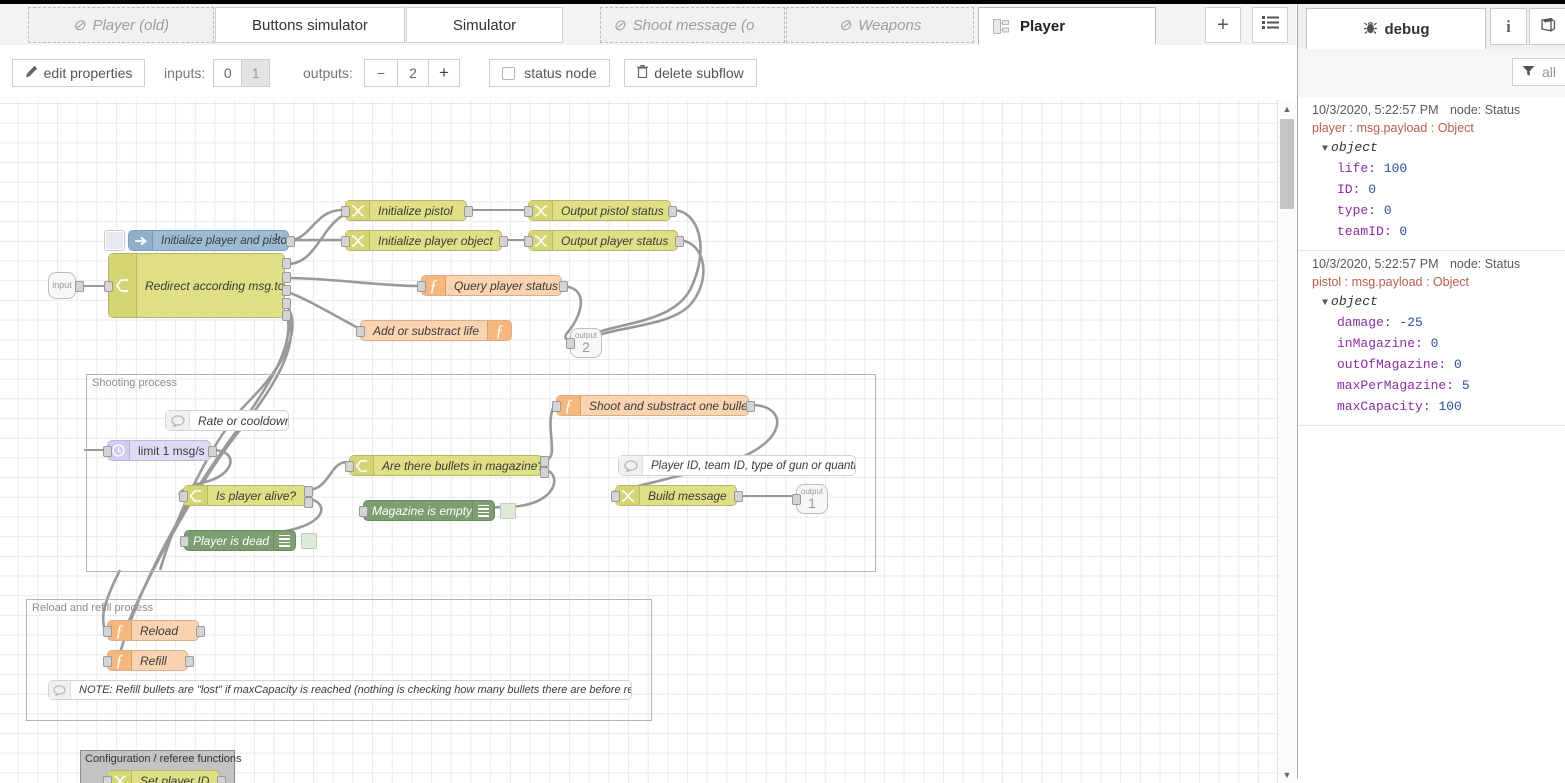 This screenshot has width=1565, height=783. What do you see at coordinates (1547, 26) in the screenshot?
I see `sidebar-help-button` at bounding box center [1547, 26].